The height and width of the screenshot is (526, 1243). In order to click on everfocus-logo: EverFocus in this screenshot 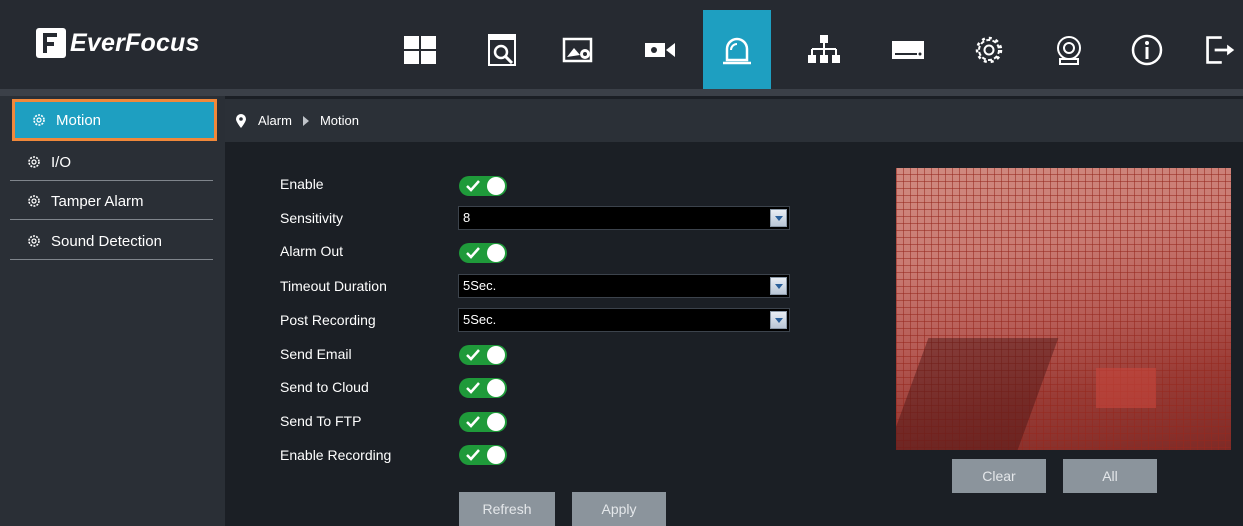, I will do `click(118, 43)`.